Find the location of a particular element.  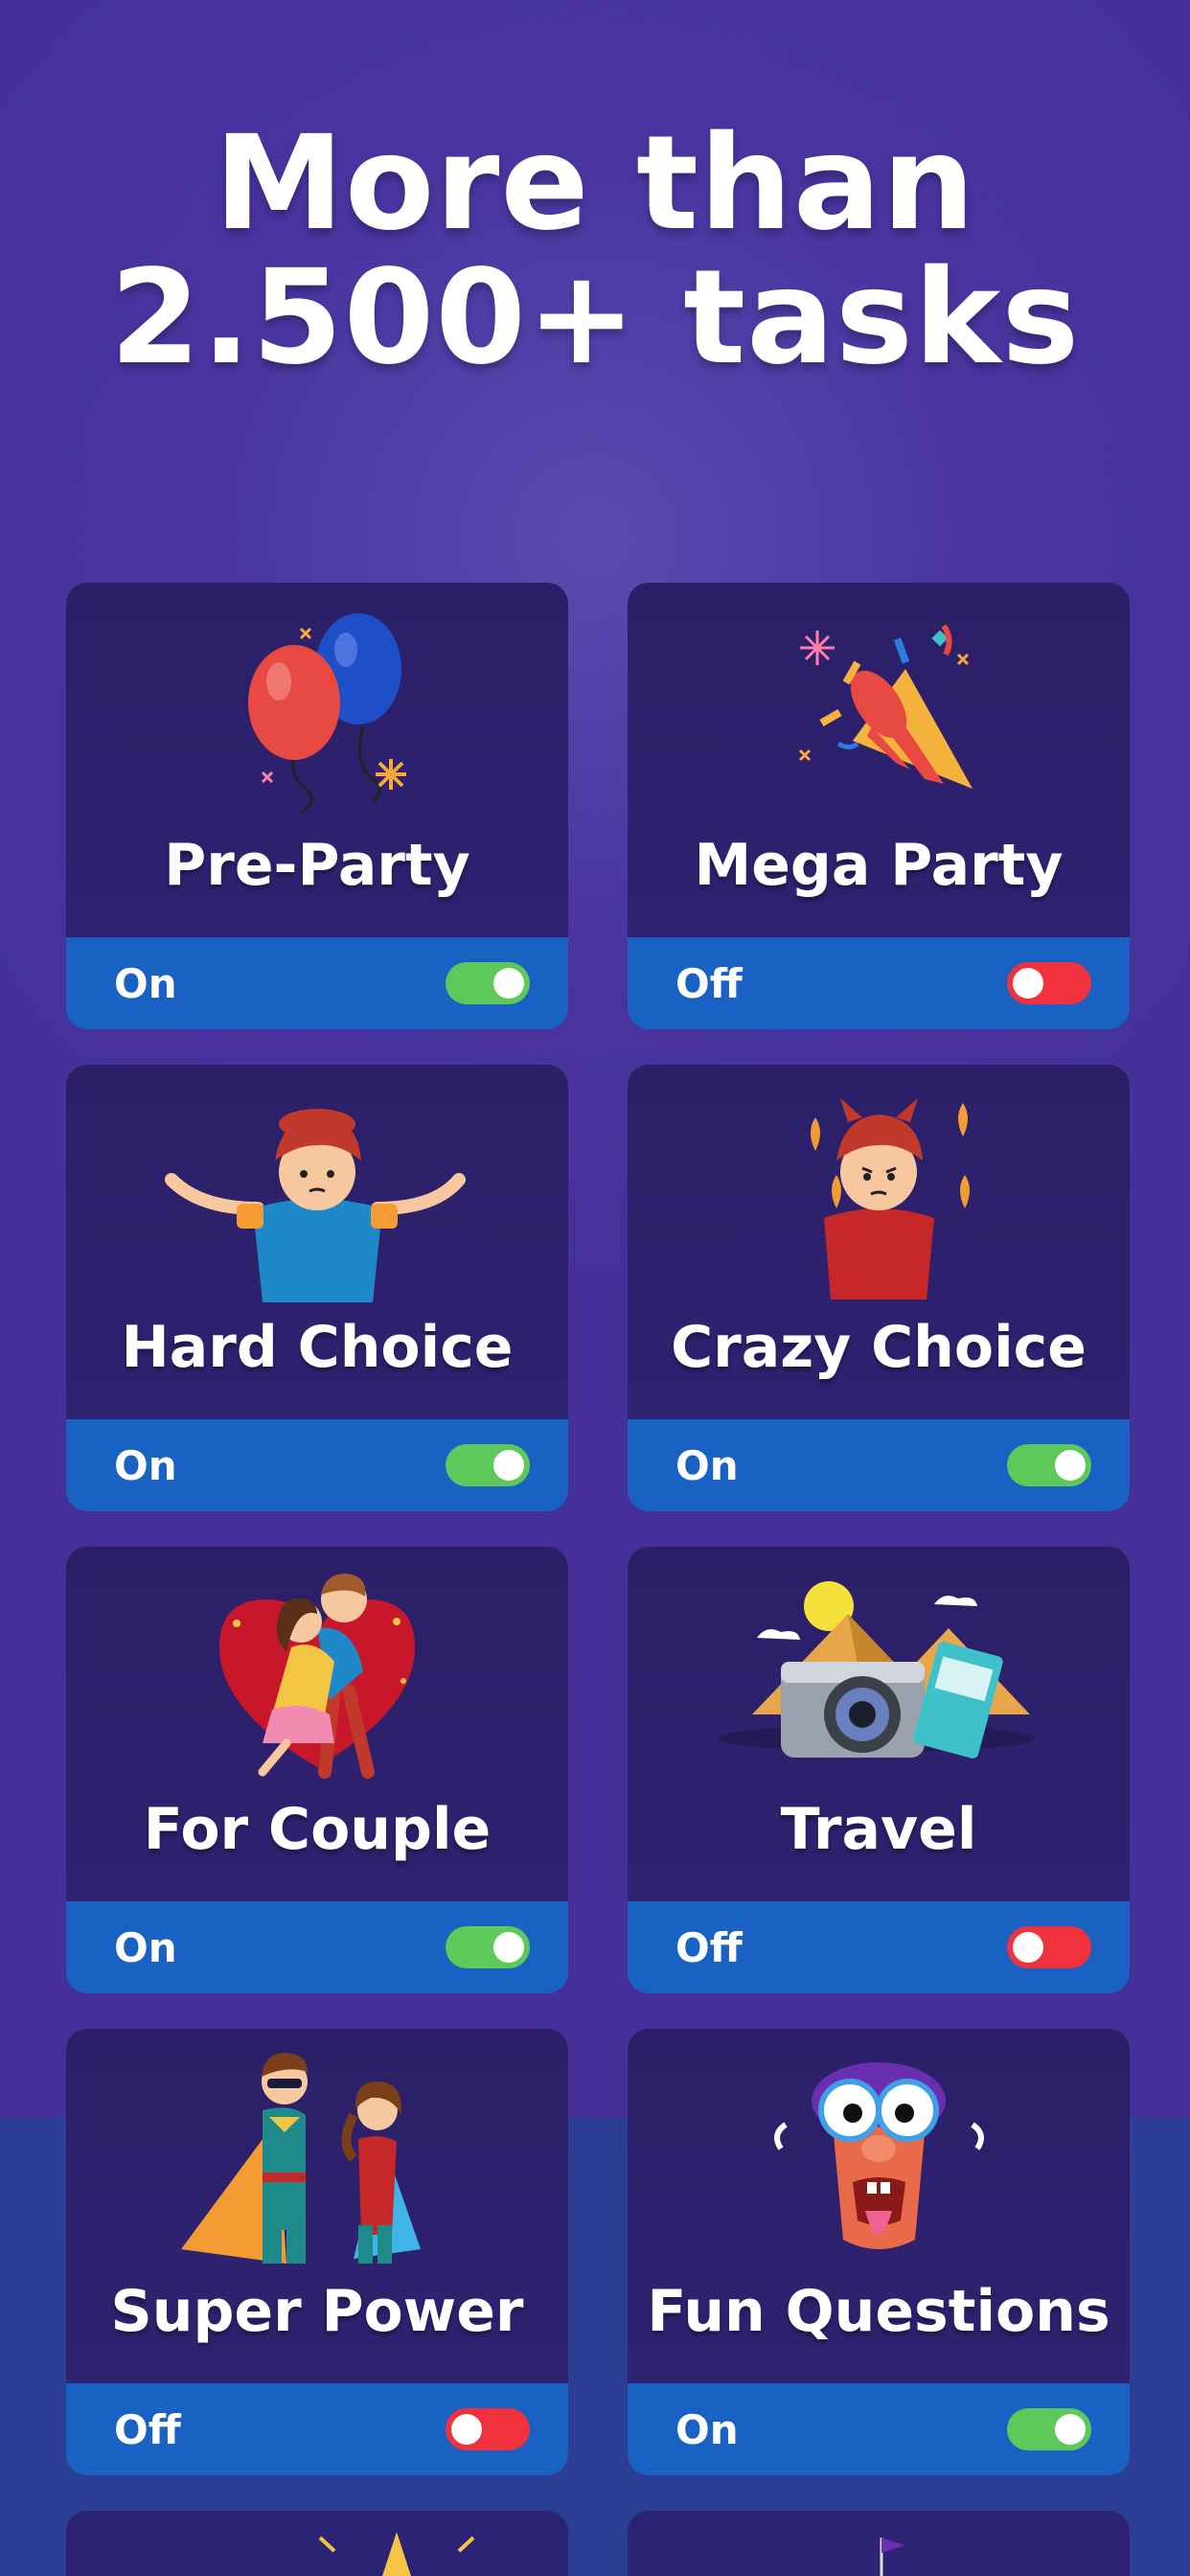

category-card-for-couple: For Couple On is located at coordinates (317, 1770).